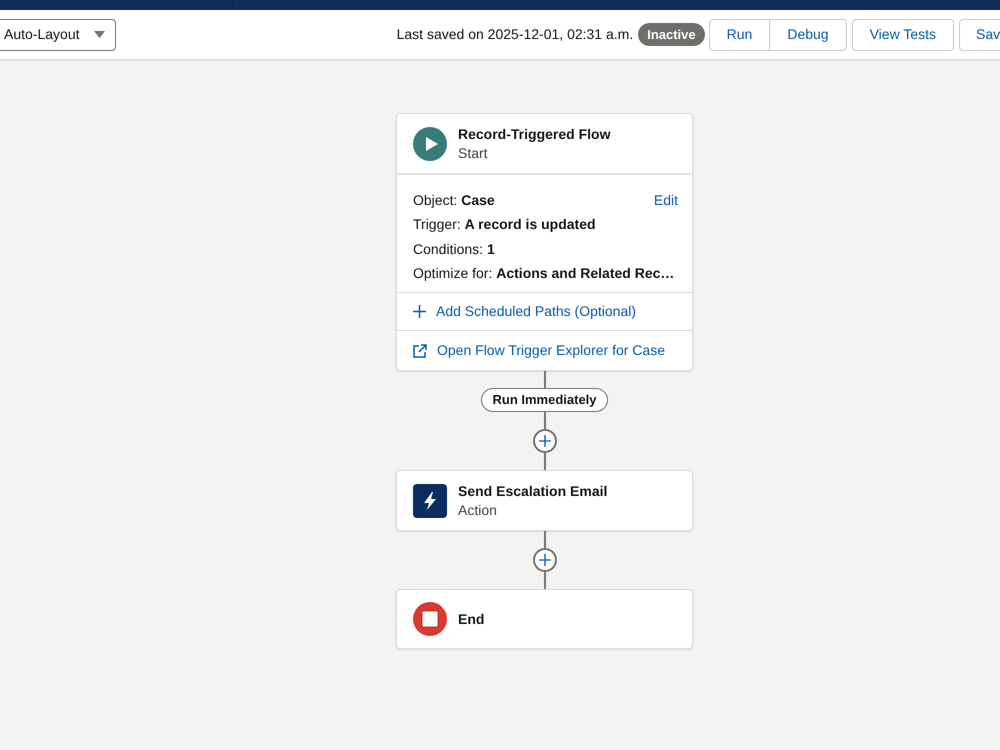 This screenshot has width=1000, height=750. Describe the element at coordinates (430, 143) in the screenshot. I see `play-icon` at that location.